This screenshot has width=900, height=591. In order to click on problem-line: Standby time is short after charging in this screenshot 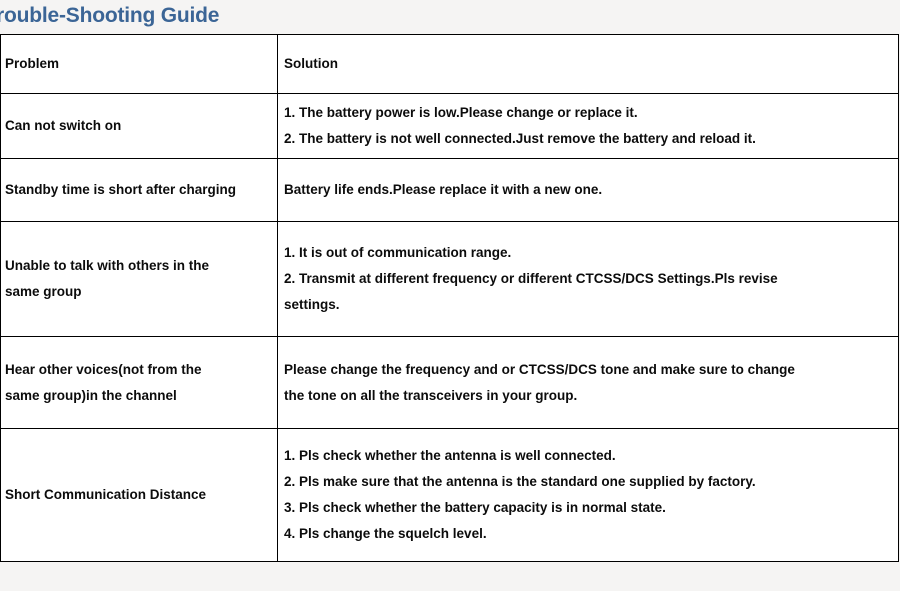, I will do `click(121, 189)`.